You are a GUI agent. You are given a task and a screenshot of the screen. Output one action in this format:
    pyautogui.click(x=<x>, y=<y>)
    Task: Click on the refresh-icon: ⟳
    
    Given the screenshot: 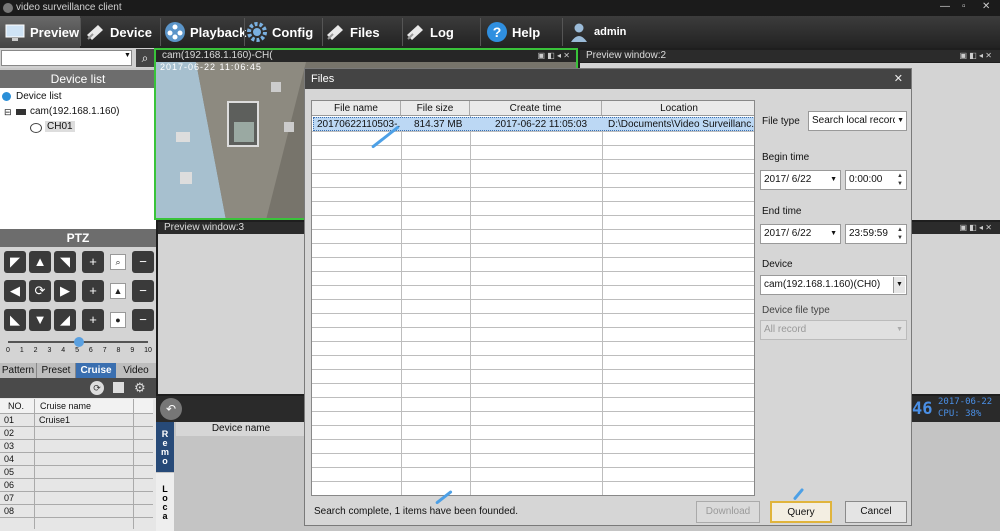 What is the action you would take?
    pyautogui.click(x=97, y=388)
    